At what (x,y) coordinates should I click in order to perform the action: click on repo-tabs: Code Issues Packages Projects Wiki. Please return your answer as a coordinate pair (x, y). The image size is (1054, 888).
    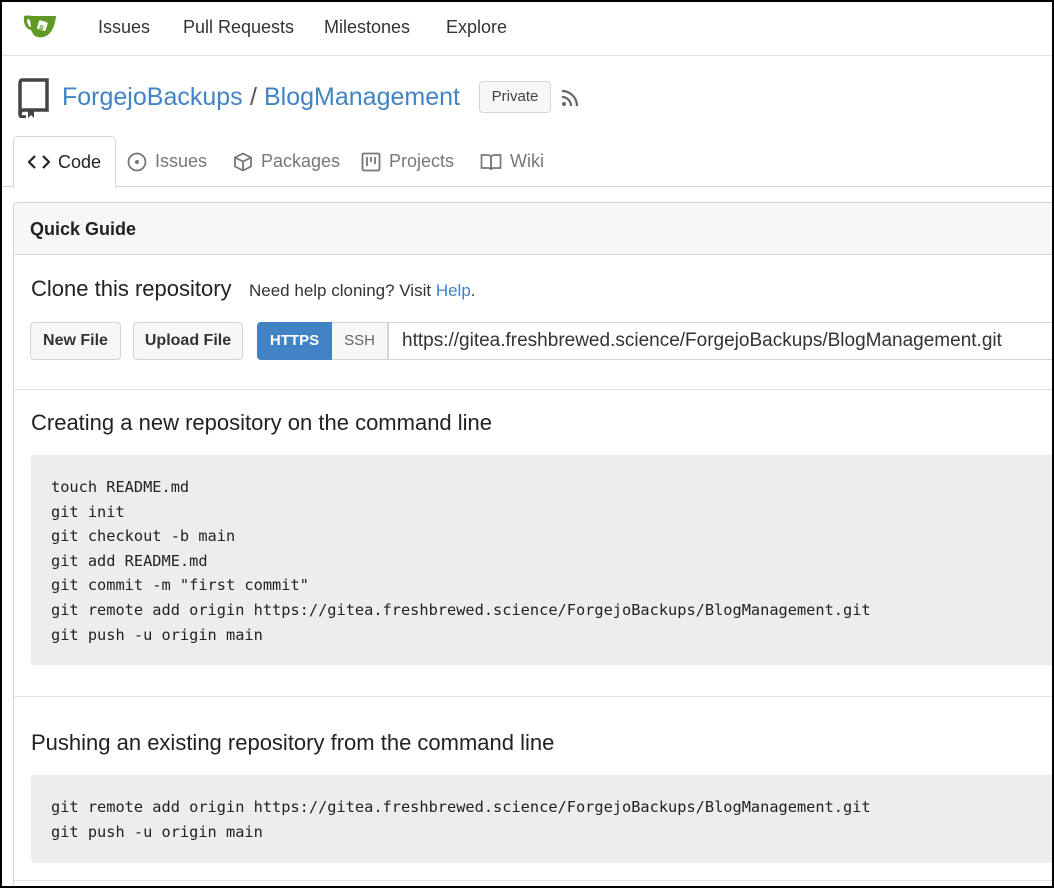
    Looking at the image, I should click on (527, 162).